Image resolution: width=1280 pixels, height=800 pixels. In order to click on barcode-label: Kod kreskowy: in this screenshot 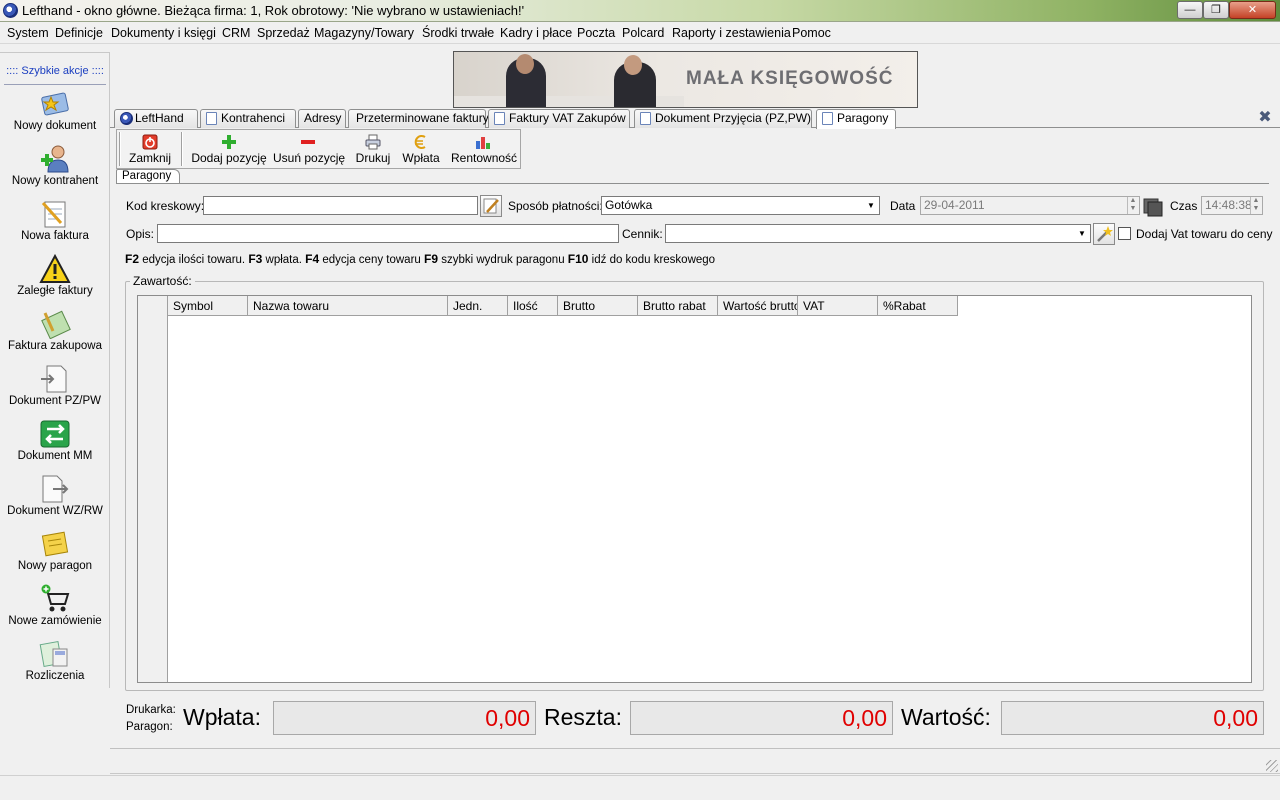, I will do `click(165, 206)`.